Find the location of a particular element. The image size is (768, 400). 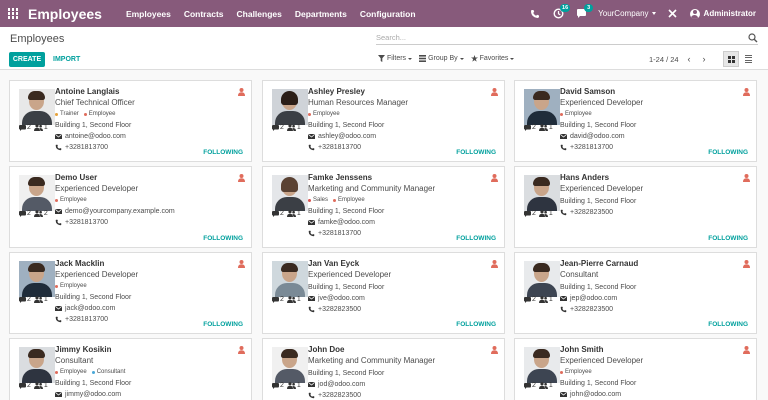

pager-previous-icon: ‹ is located at coordinates (689, 59).